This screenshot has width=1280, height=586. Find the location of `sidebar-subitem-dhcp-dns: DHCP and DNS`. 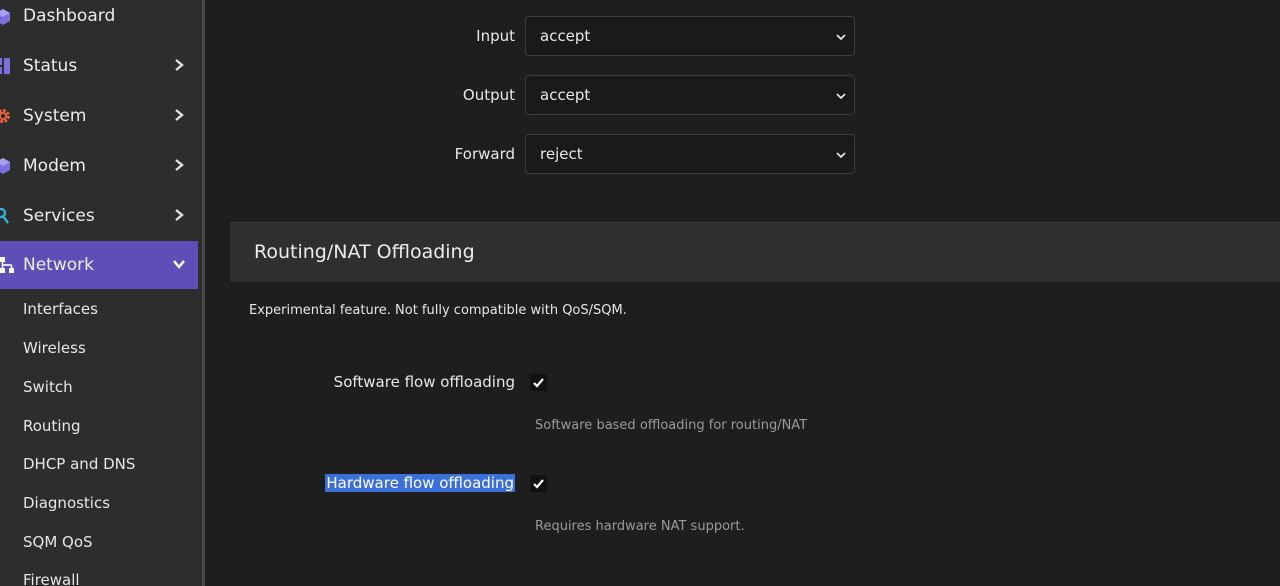

sidebar-subitem-dhcp-dns: DHCP and DNS is located at coordinates (79, 464).